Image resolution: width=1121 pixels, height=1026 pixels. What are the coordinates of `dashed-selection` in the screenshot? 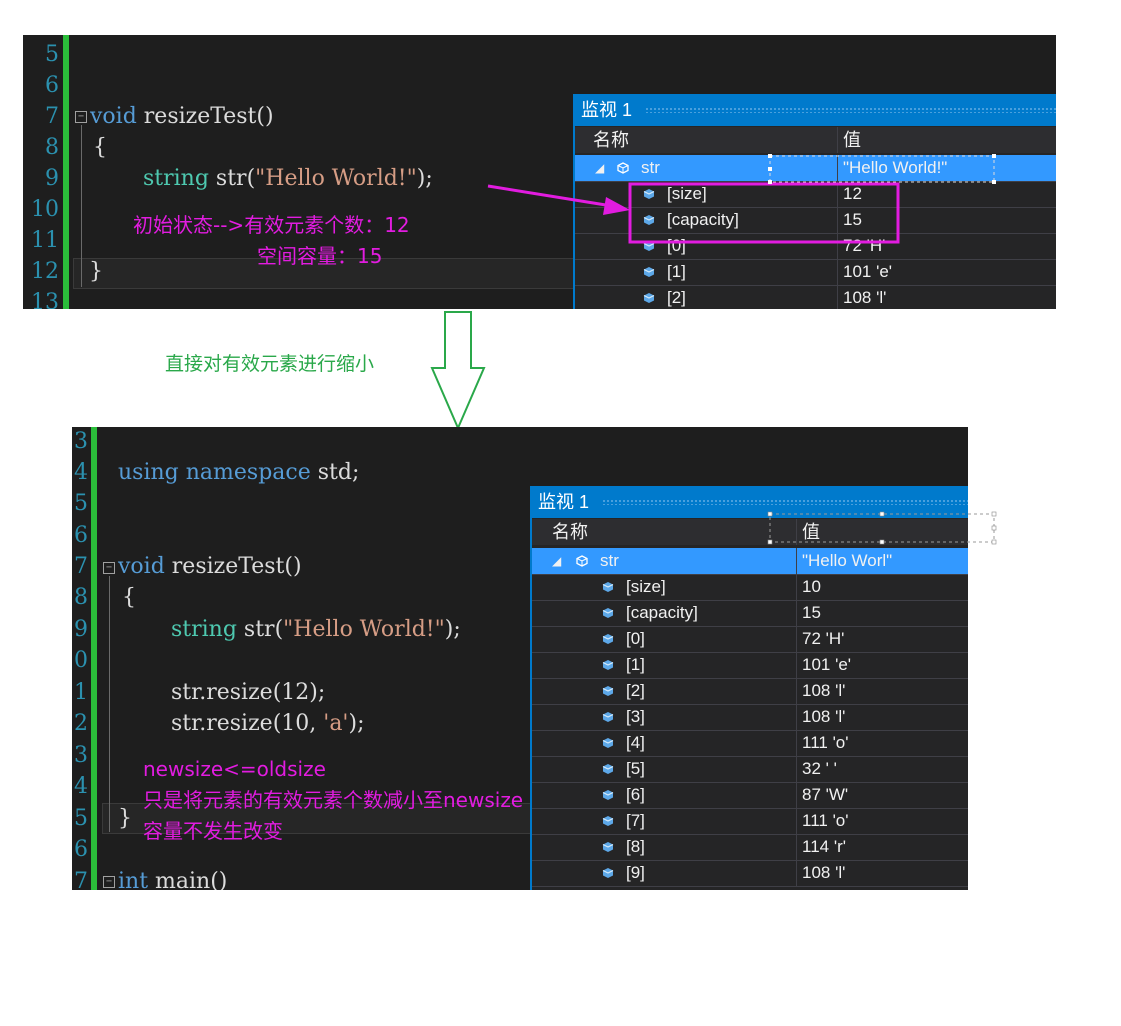 It's located at (882, 528).